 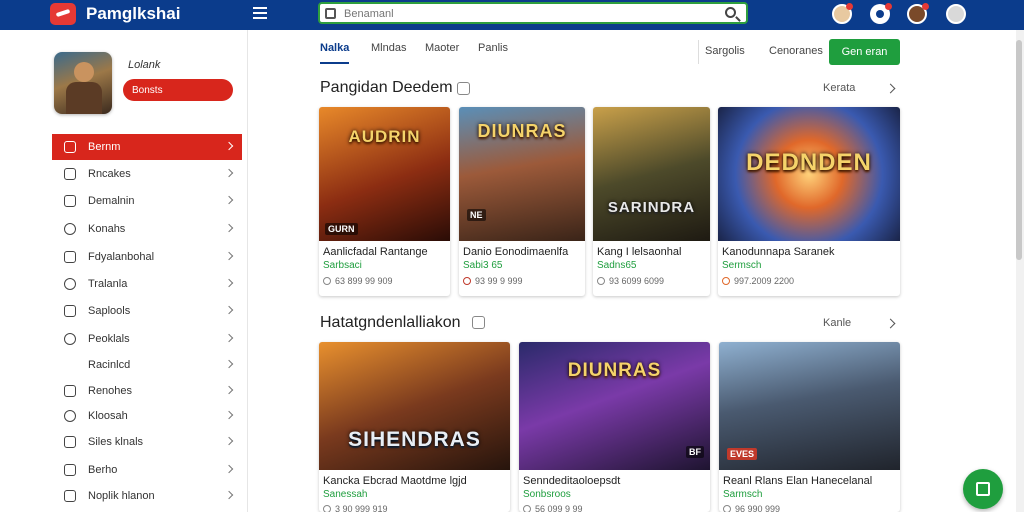 I want to click on thumbnail-title: DEDNDEN, so click(x=809, y=162).